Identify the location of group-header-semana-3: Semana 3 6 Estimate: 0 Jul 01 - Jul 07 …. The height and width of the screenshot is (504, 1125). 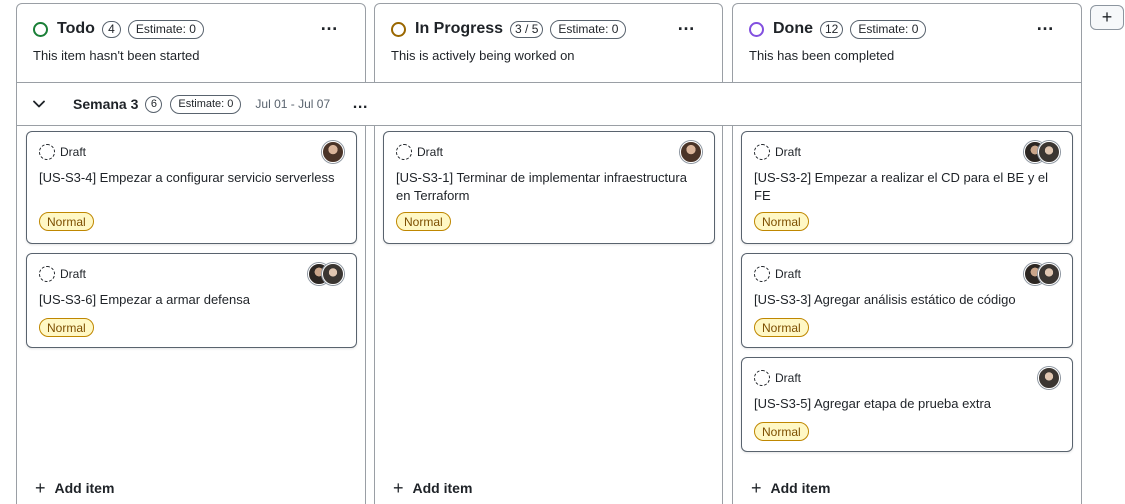
(549, 104).